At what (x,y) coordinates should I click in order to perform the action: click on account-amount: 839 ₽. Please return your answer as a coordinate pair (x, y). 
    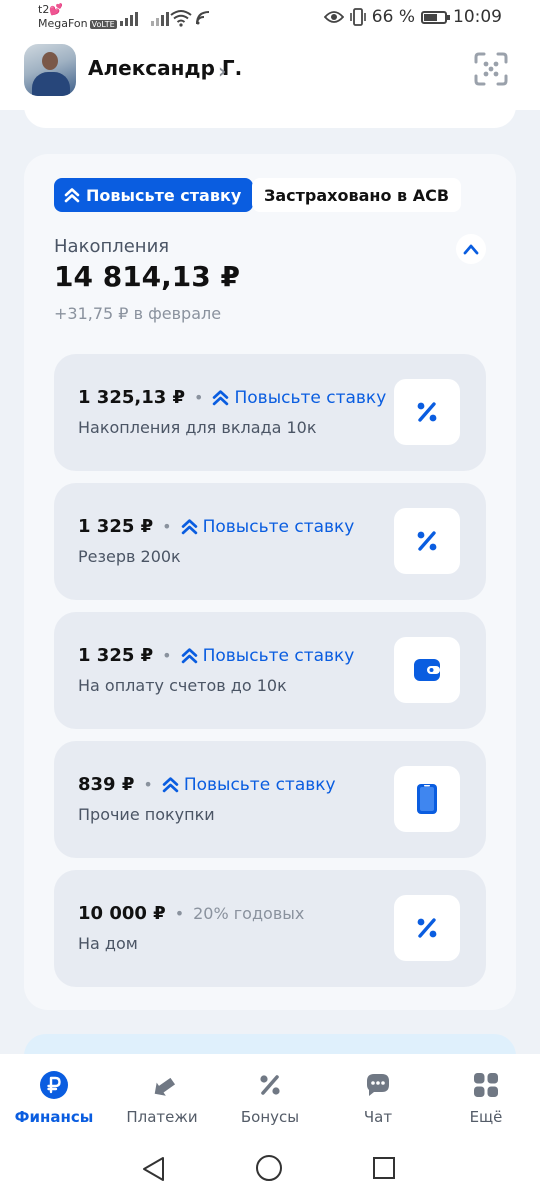
    Looking at the image, I should click on (106, 784).